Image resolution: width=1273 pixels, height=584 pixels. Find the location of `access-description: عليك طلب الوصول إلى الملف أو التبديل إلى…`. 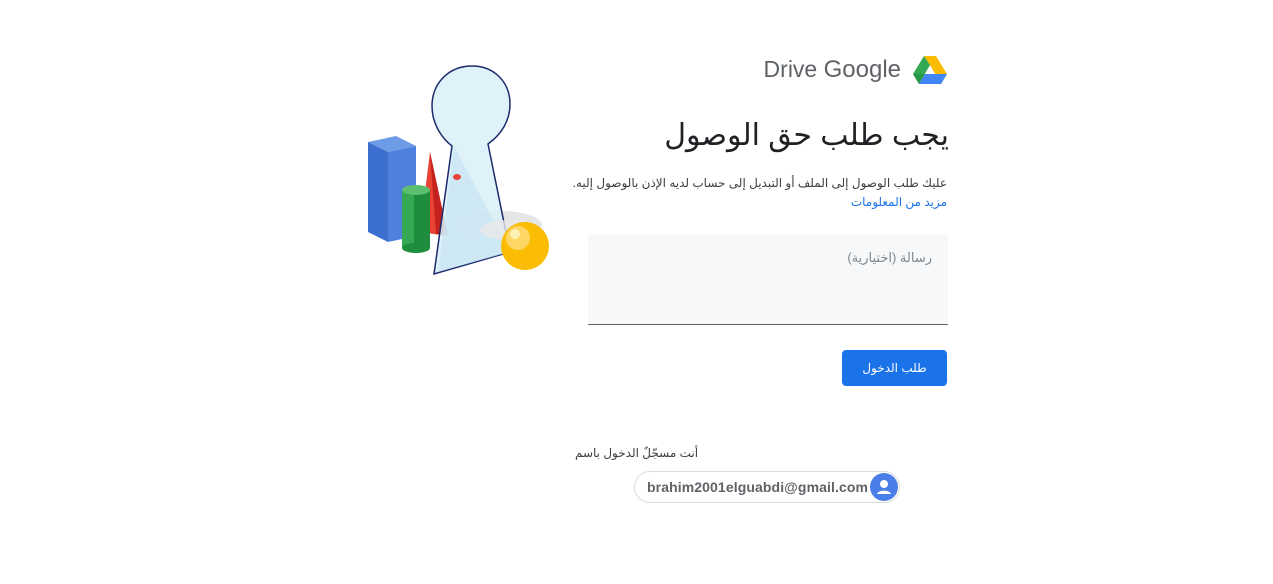

access-description: عليك طلب الوصول إلى الملف أو التبديل إلى… is located at coordinates (757, 193).